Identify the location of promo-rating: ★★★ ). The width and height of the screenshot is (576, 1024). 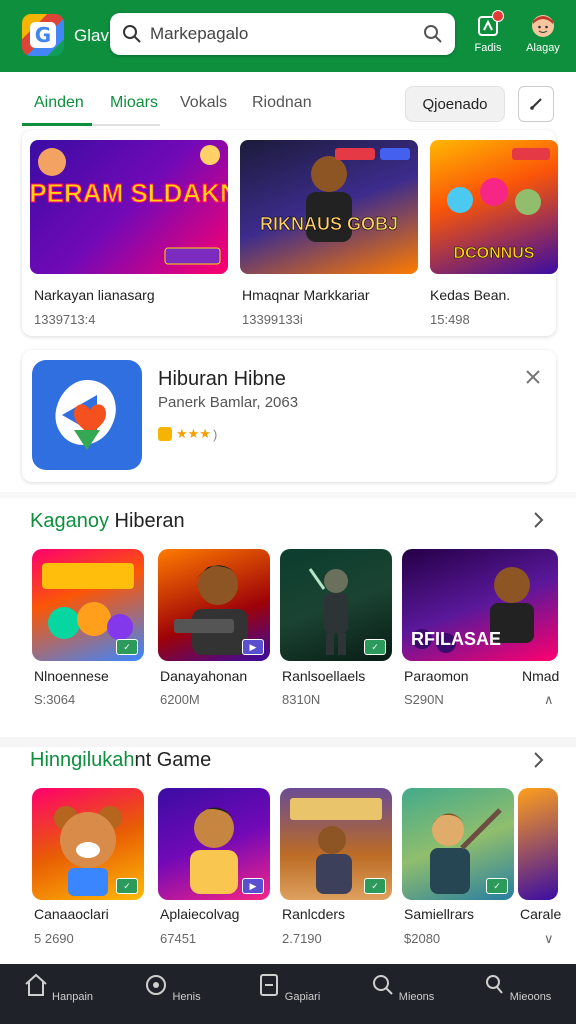
(187, 434).